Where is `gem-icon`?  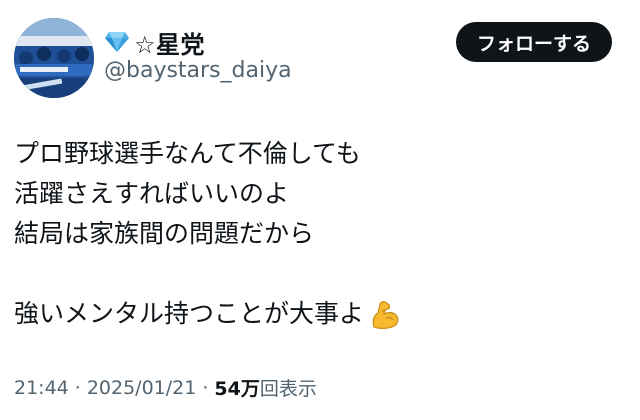
gem-icon is located at coordinates (117, 42).